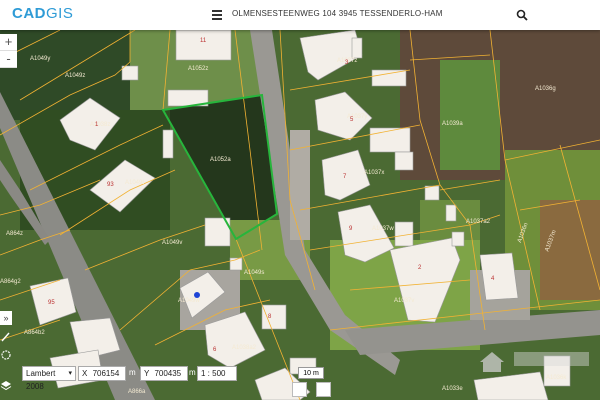 This screenshot has height=400, width=600. What do you see at coordinates (244, 348) in the screenshot?
I see `parcel-label: A1038a2` at bounding box center [244, 348].